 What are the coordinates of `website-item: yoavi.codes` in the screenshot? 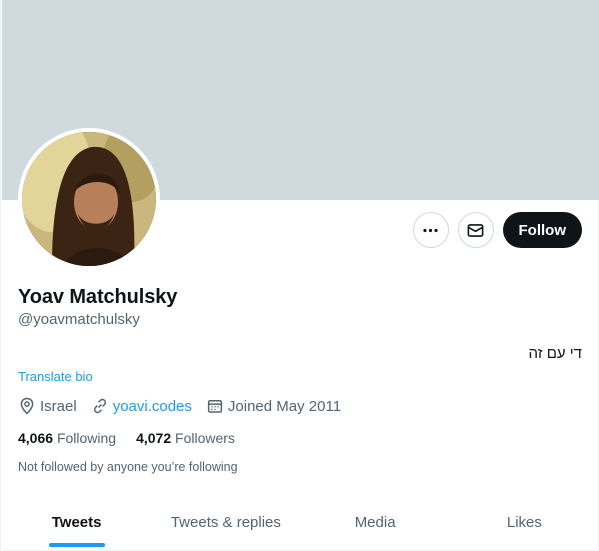 It's located at (141, 406).